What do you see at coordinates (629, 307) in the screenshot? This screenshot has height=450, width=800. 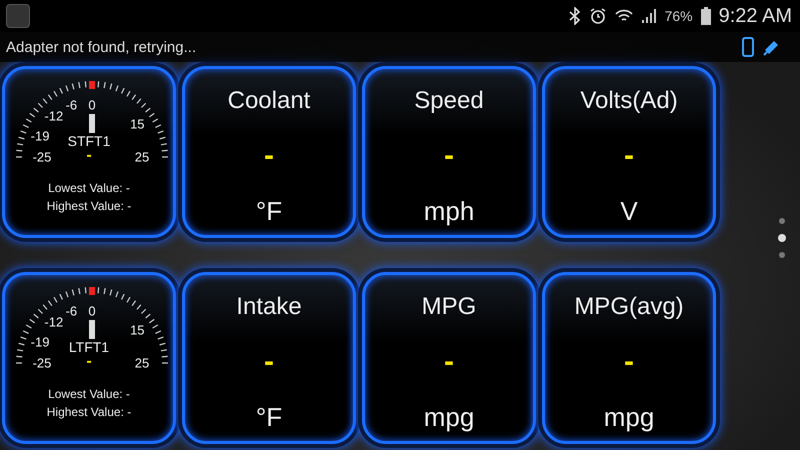 I see `gauge-title: MPG(avg)` at bounding box center [629, 307].